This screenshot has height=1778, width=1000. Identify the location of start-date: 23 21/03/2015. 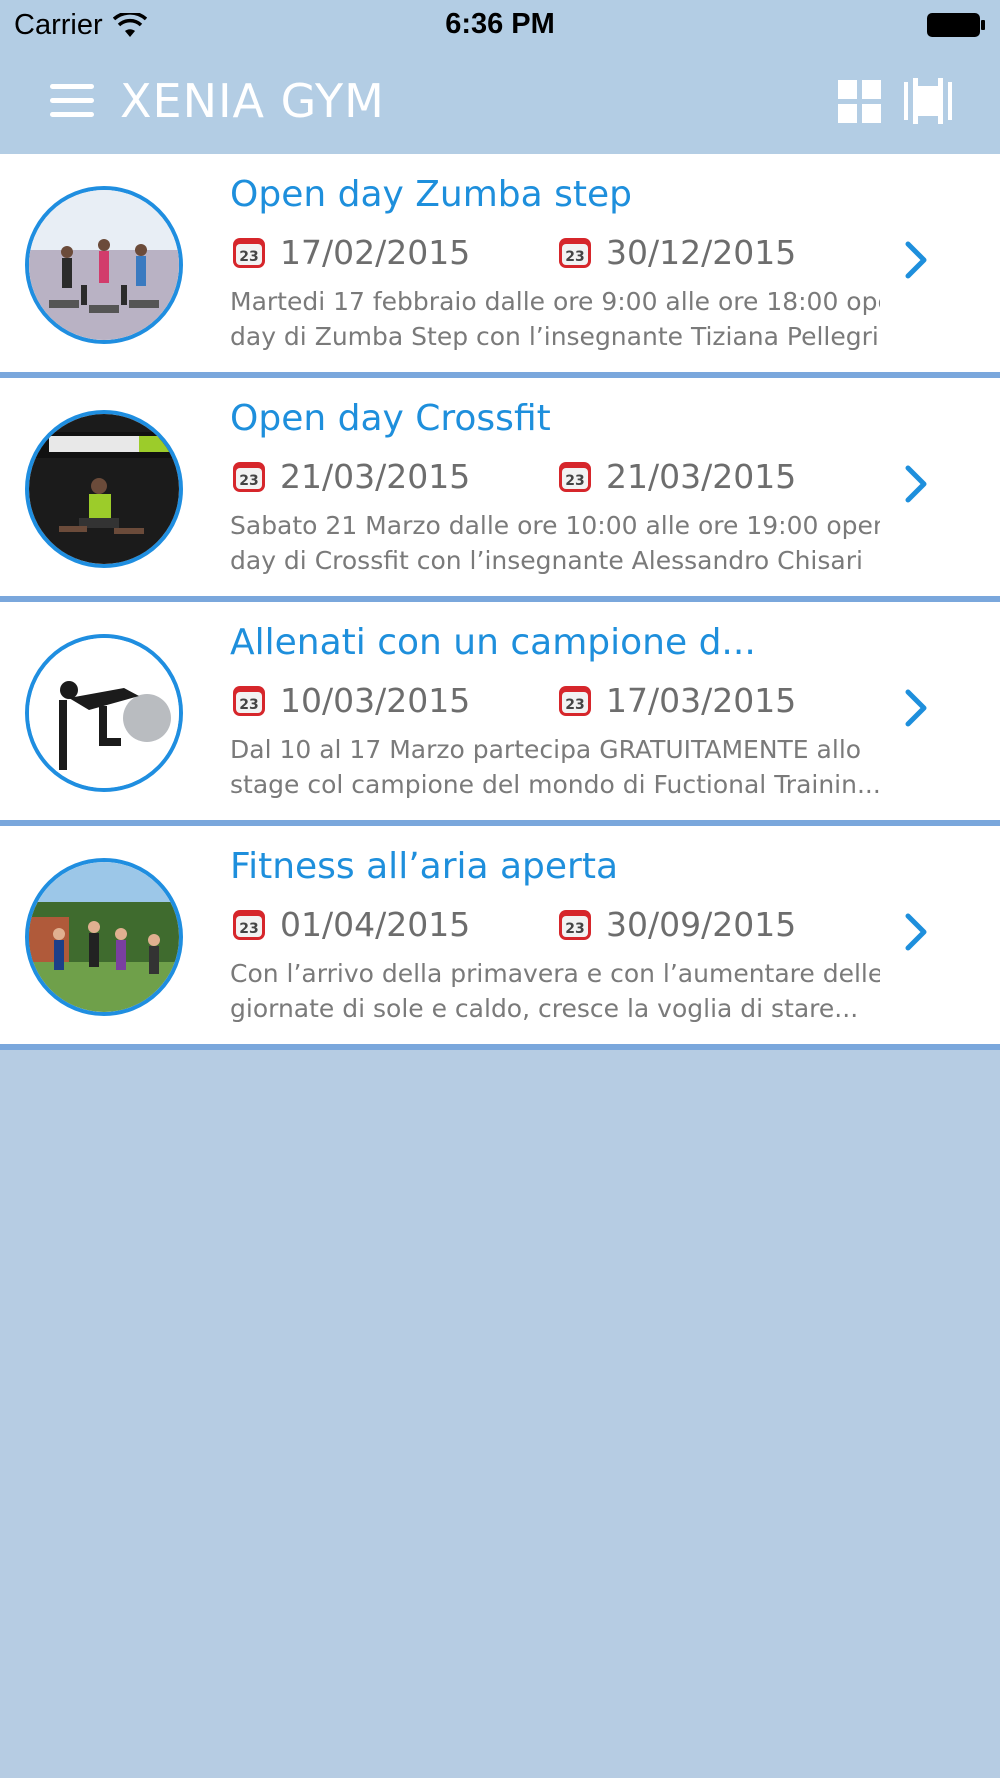
(351, 476).